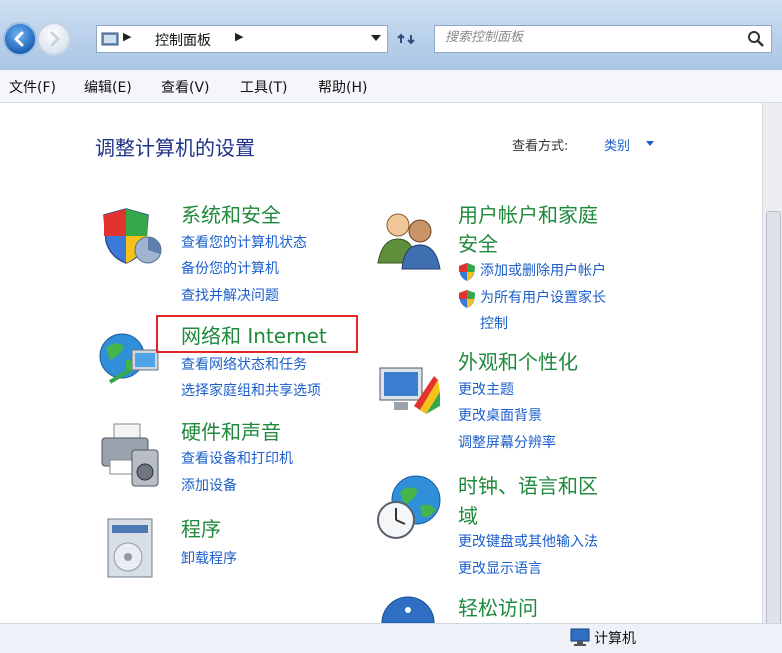  I want to click on menu-tools: 工具(T), so click(263, 87).